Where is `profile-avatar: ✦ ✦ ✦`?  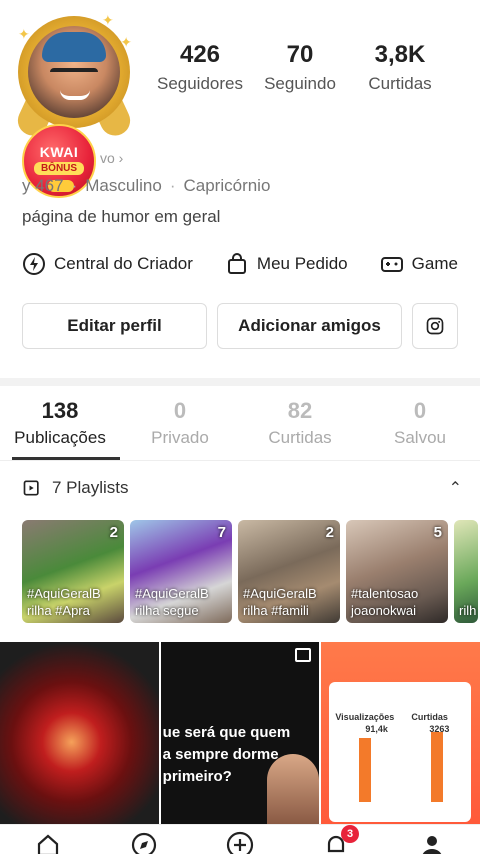
profile-avatar: ✦ ✦ ✦ is located at coordinates (74, 76).